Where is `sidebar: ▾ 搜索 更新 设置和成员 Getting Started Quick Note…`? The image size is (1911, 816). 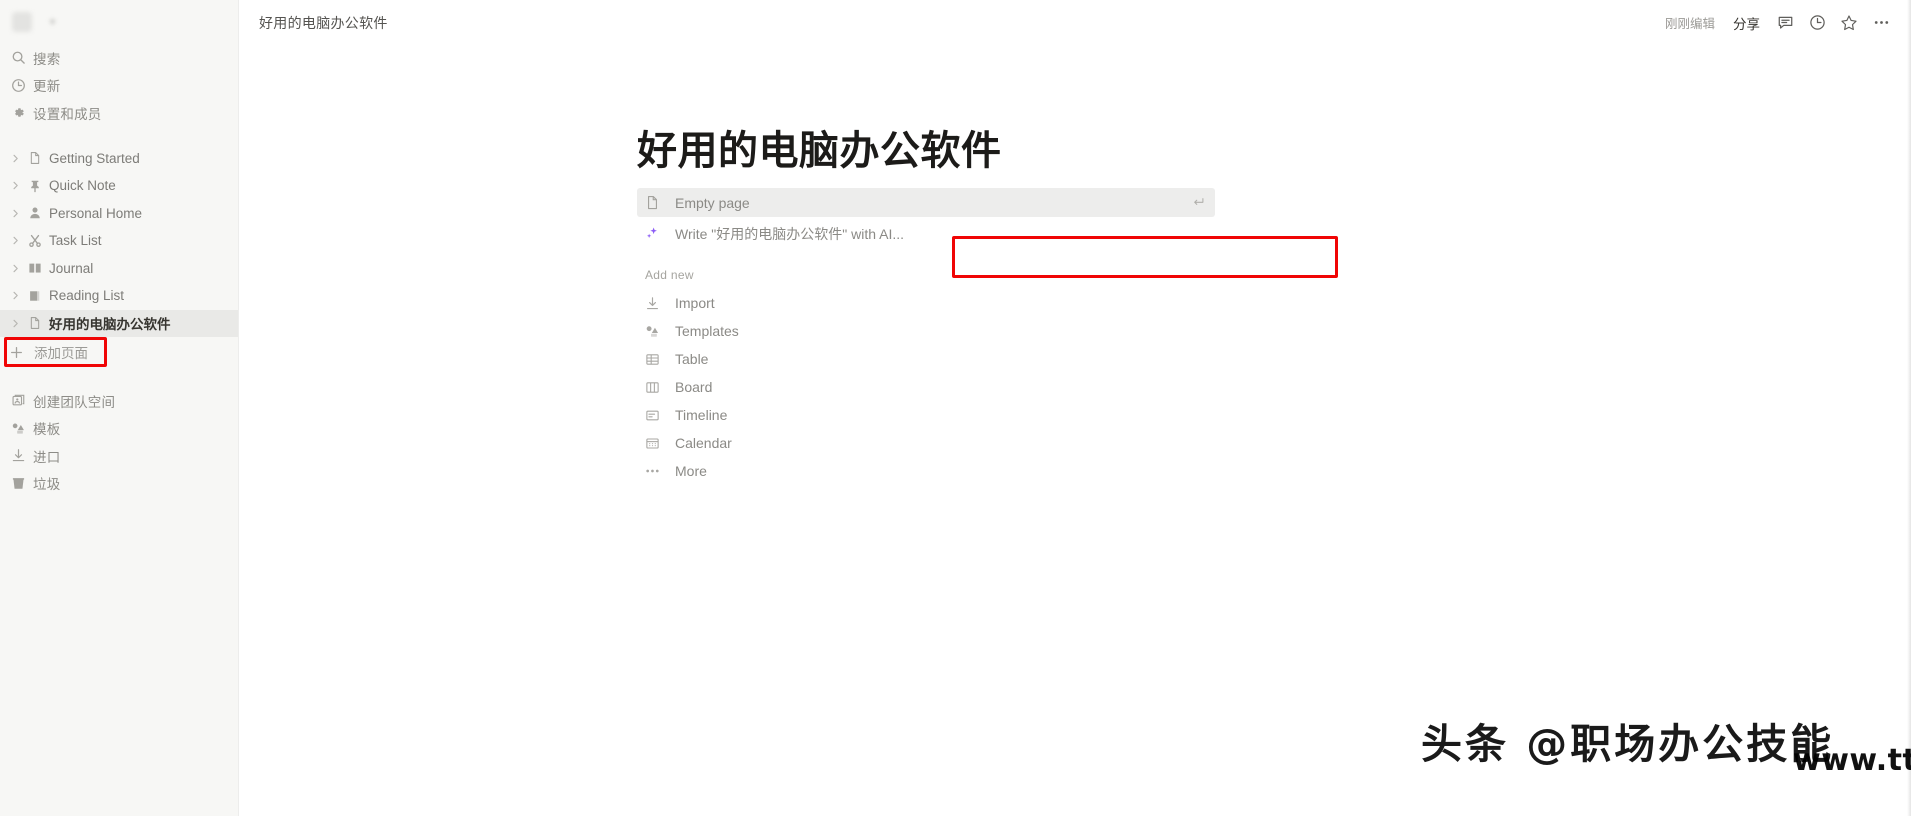
sidebar: ▾ 搜索 更新 设置和成员 Getting Started Quick Note… is located at coordinates (119, 408).